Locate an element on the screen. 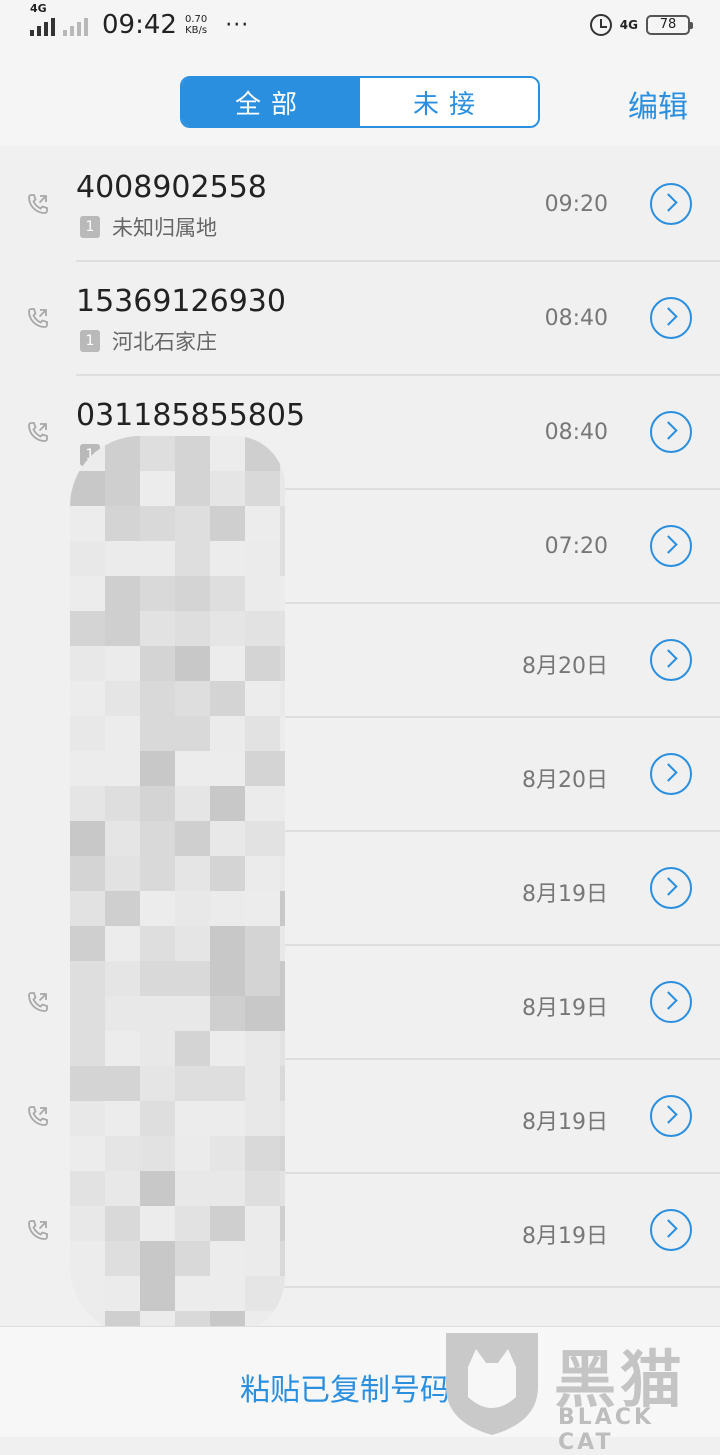 This screenshot has height=1455, width=720. more-notifications-icon: ··· is located at coordinates (237, 25).